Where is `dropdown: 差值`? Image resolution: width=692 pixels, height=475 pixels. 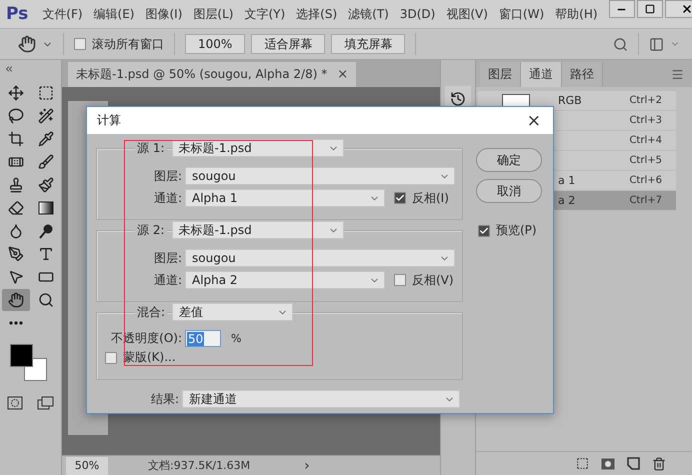
dropdown: 差值 is located at coordinates (233, 312).